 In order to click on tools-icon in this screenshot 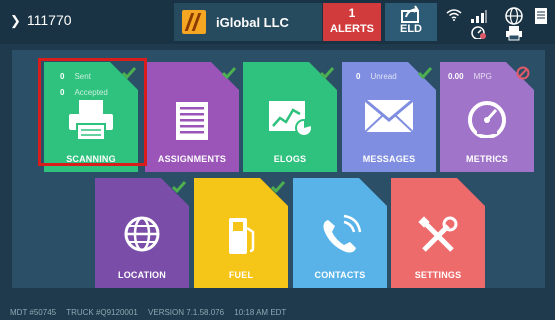, I will do `click(438, 238)`.